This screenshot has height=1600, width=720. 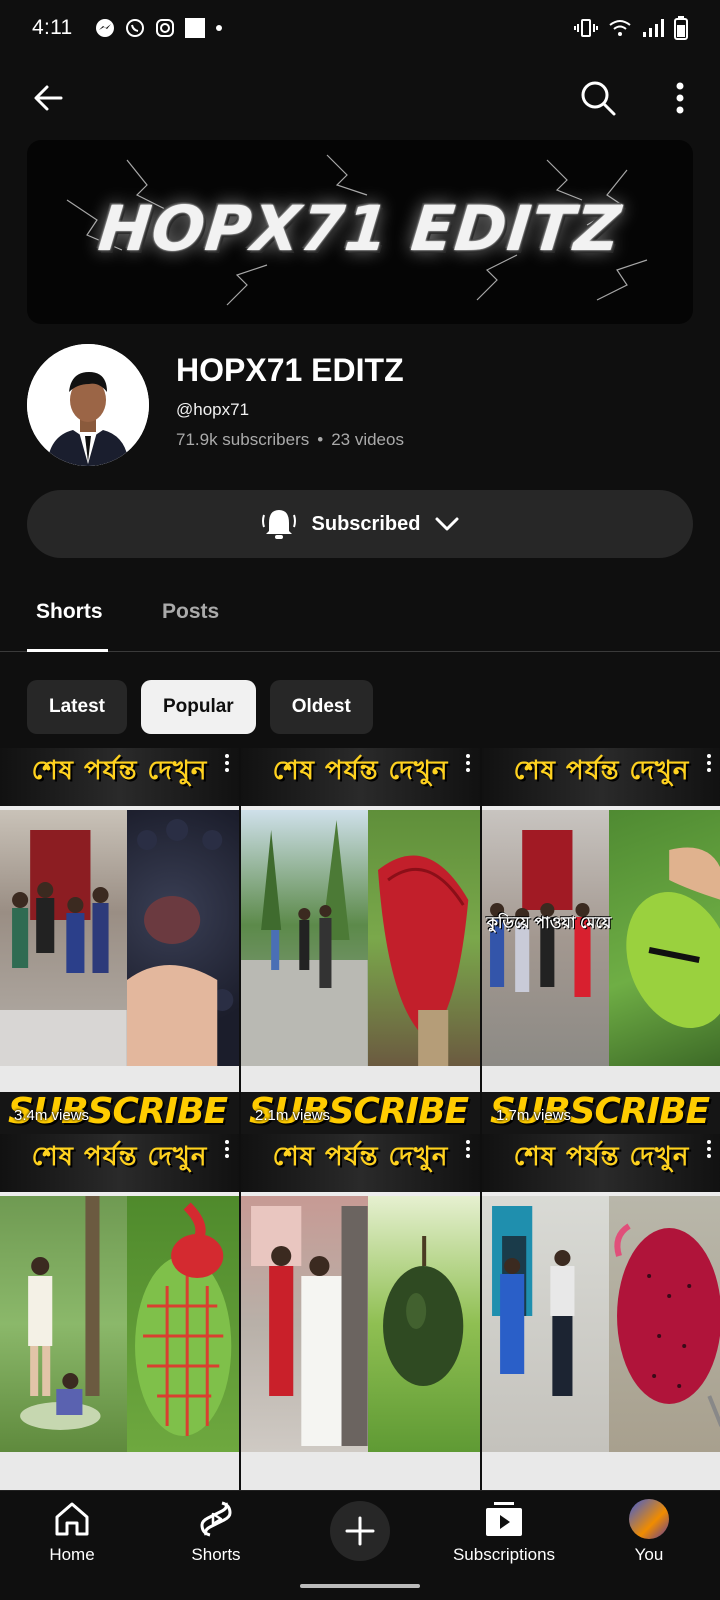 I want to click on video-count: 23 videos, so click(x=367, y=439).